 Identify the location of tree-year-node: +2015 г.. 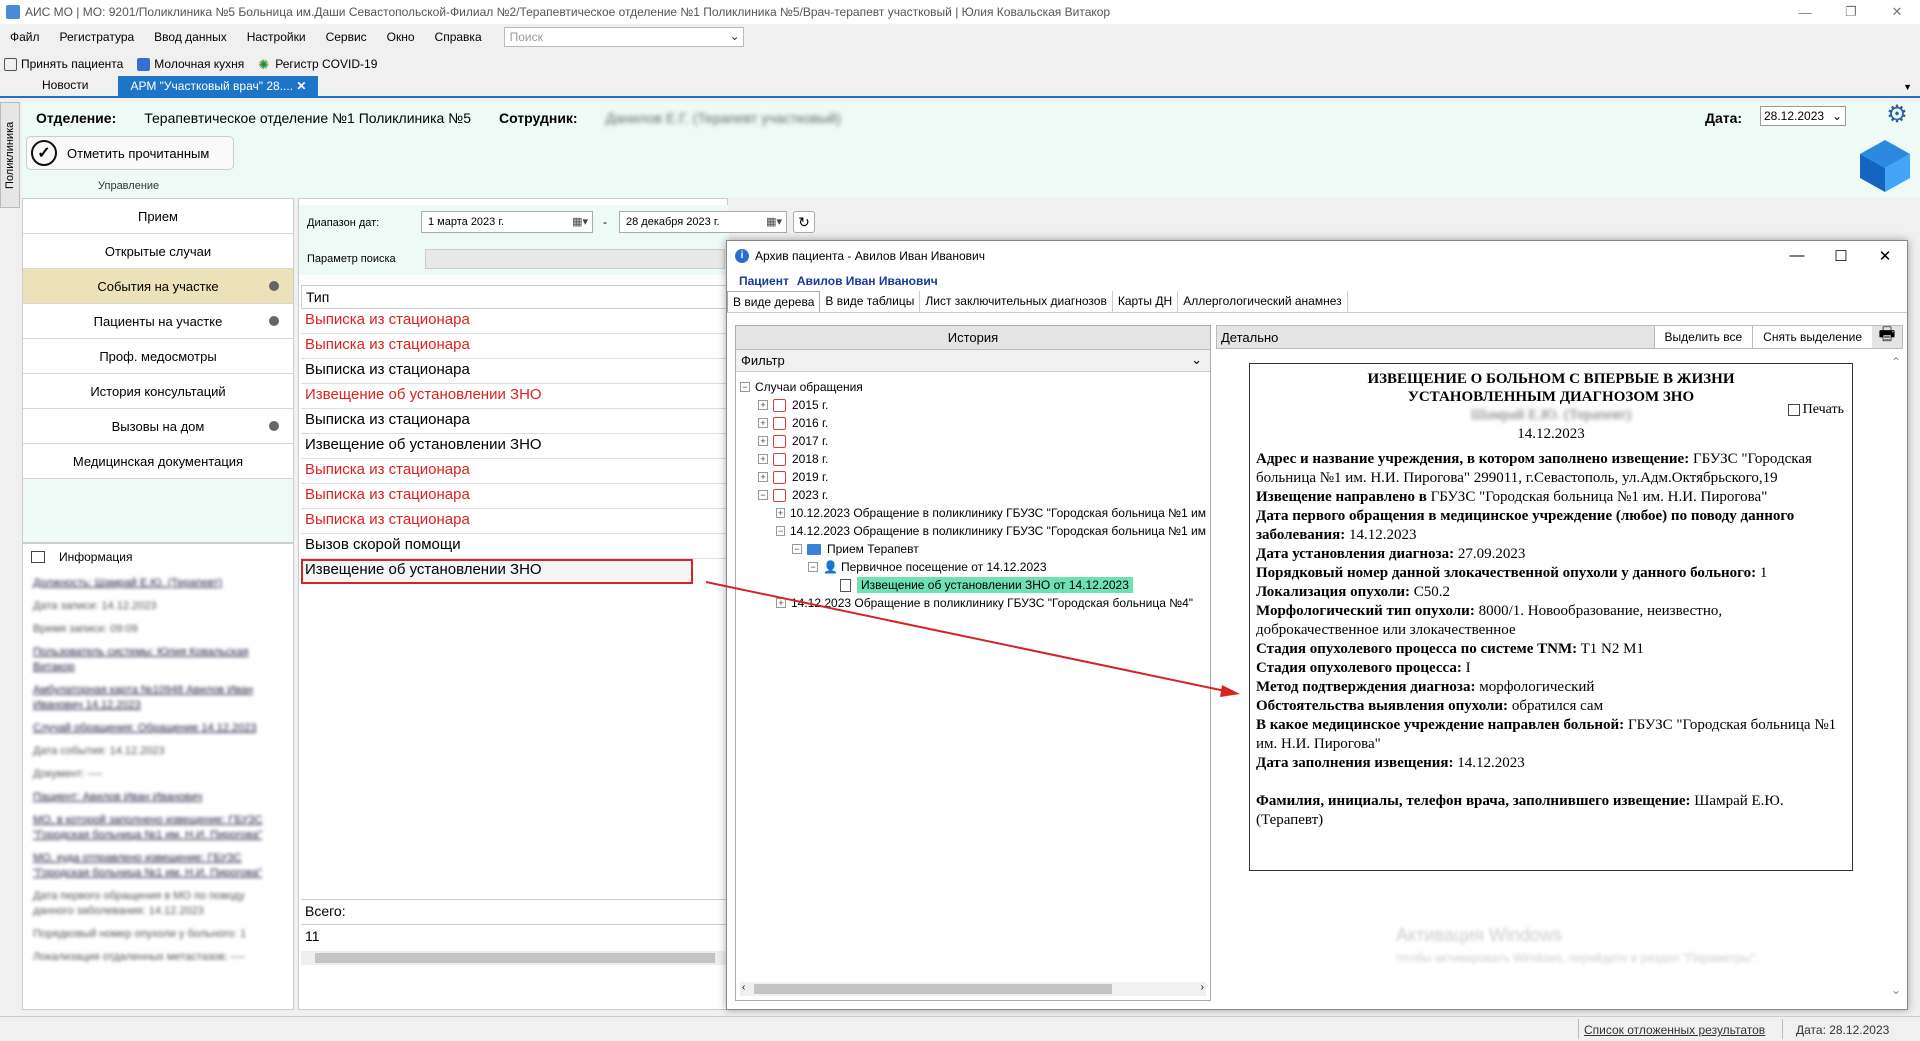
(973, 405).